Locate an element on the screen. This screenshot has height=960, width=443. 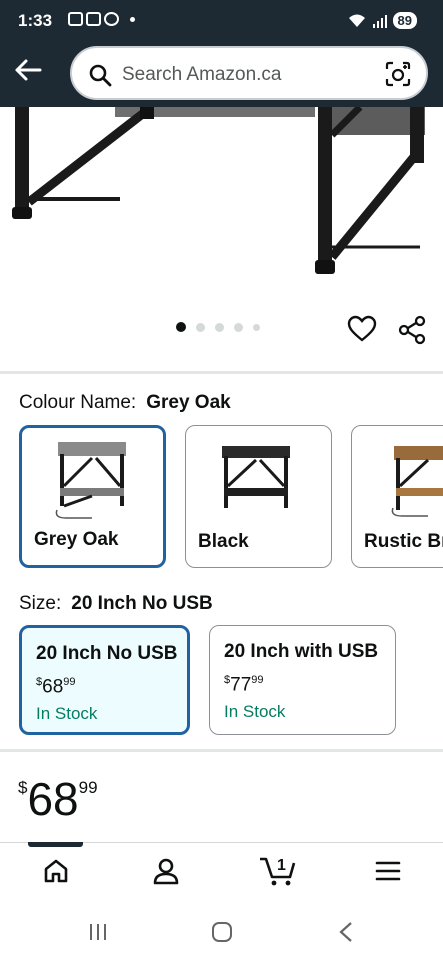
colour-option-grey-oak: Grey Oak is located at coordinates (92, 496).